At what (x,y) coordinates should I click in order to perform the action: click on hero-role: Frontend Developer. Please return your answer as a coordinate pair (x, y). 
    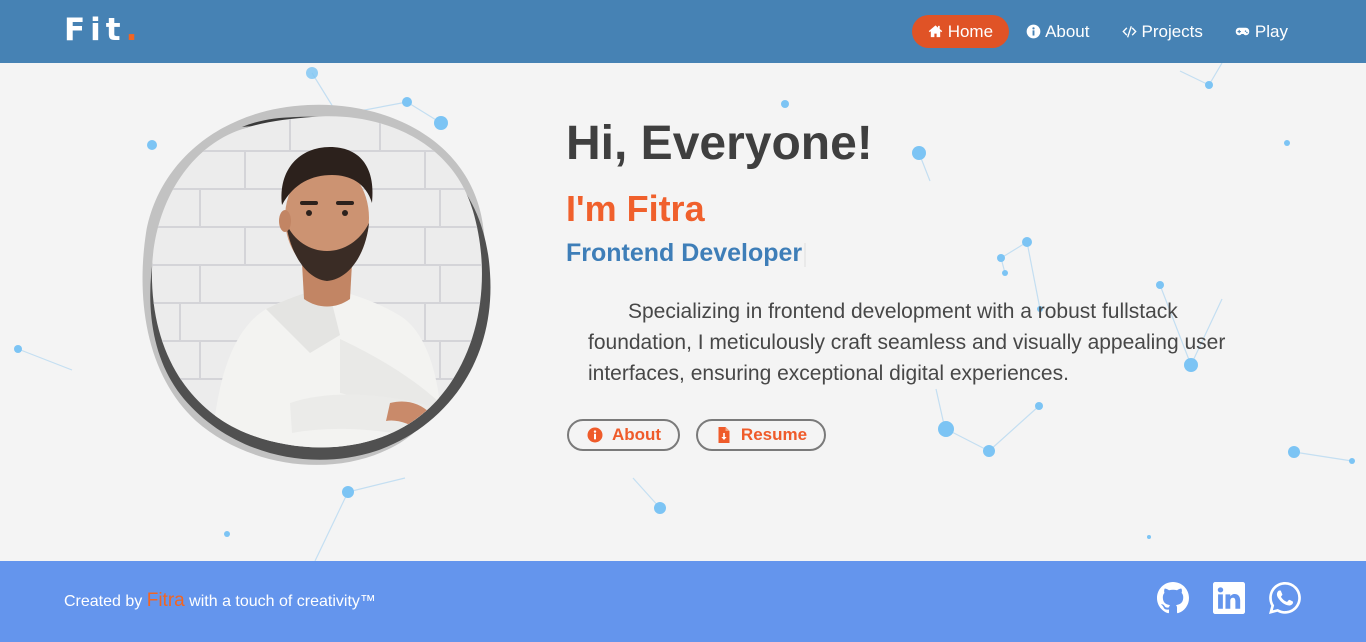
    Looking at the image, I should click on (684, 253).